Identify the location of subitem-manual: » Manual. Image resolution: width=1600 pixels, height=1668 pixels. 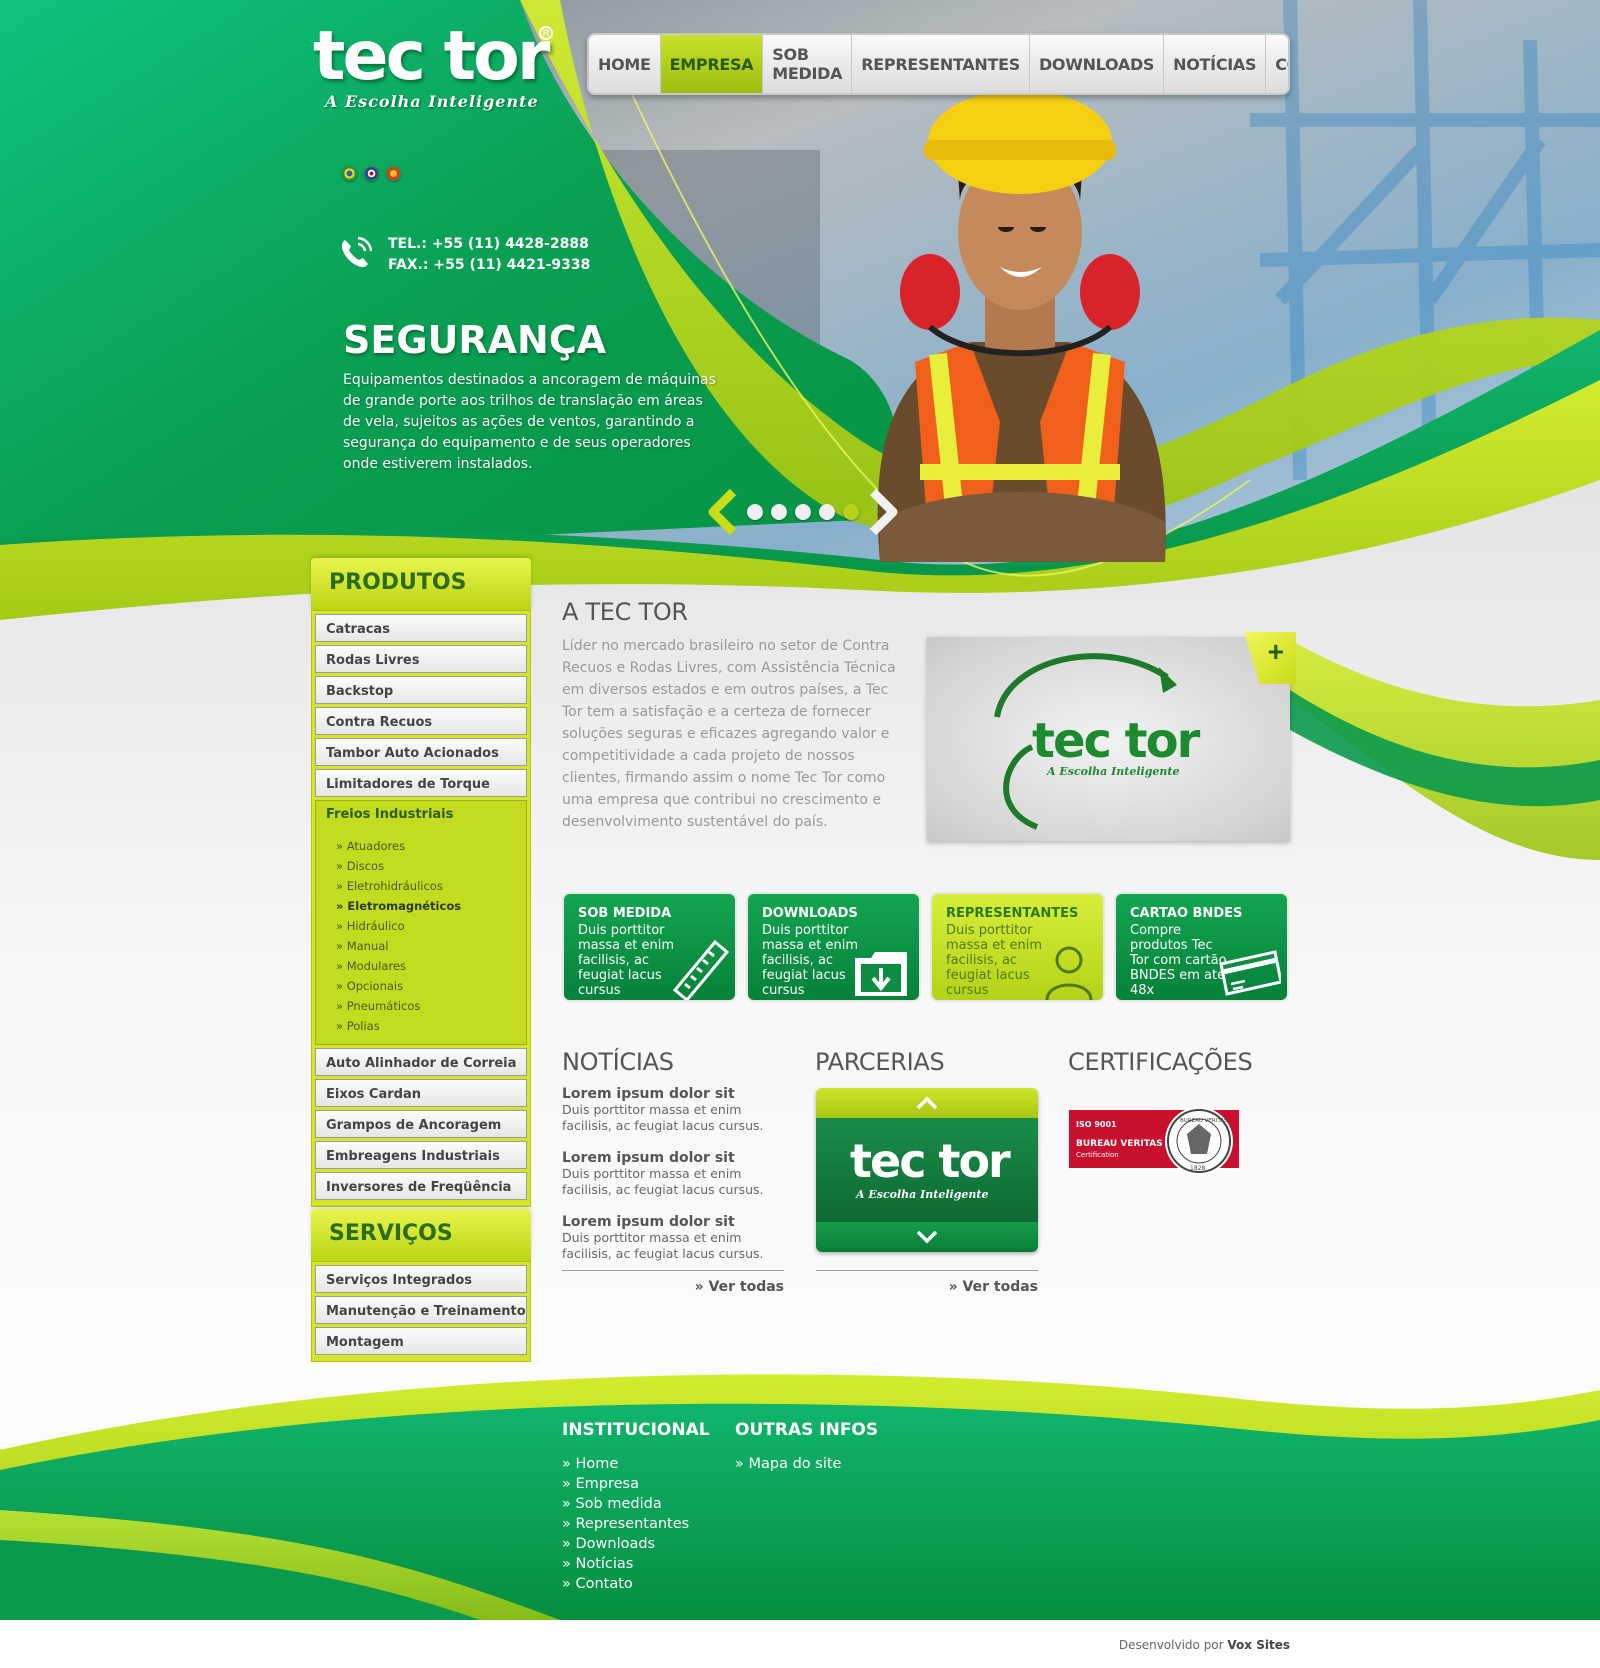
(426, 946).